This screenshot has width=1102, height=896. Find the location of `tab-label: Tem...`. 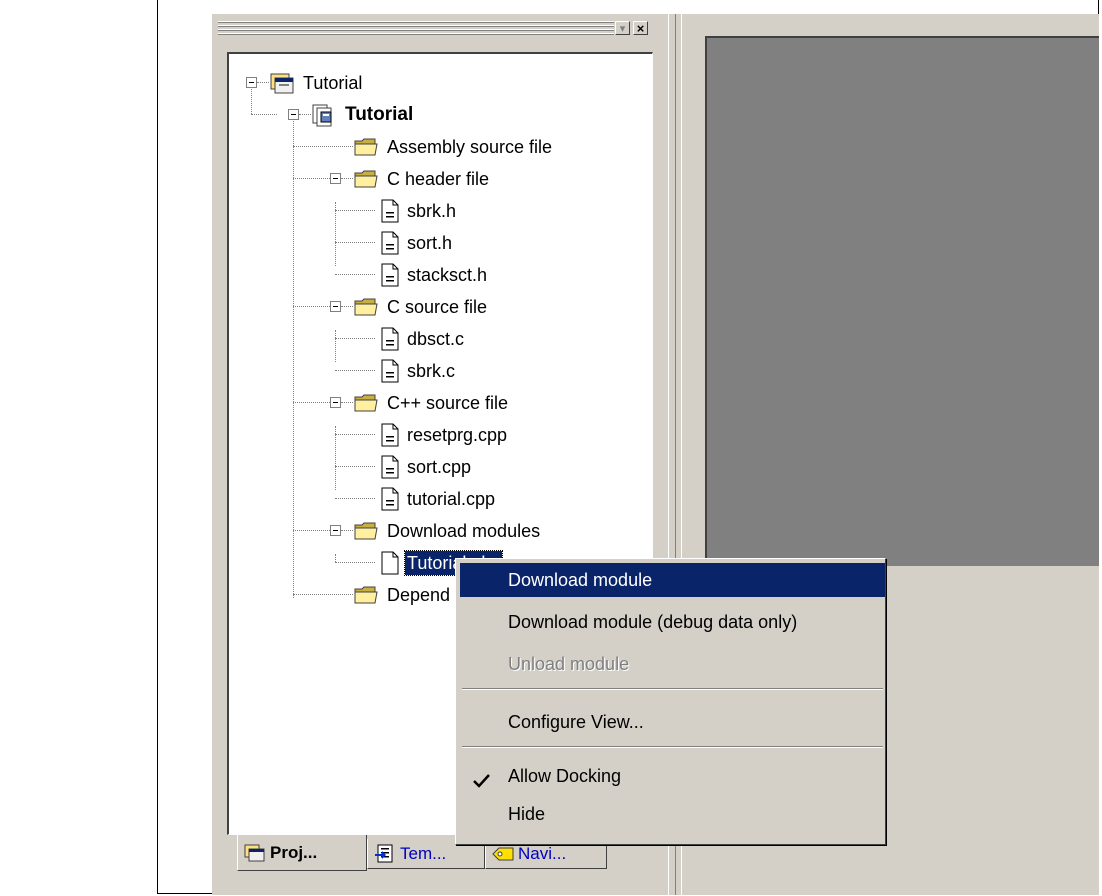

tab-label: Tem... is located at coordinates (423, 853).